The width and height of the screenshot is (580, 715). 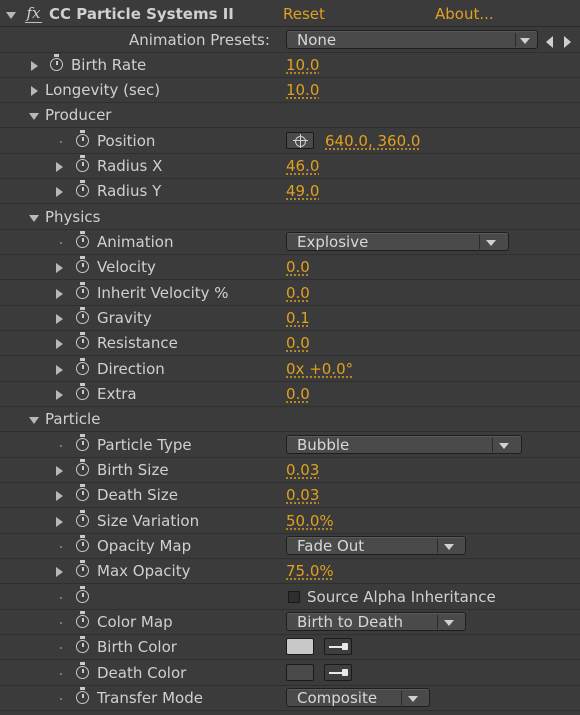 I want to click on fx-icon: fx, so click(x=33, y=14).